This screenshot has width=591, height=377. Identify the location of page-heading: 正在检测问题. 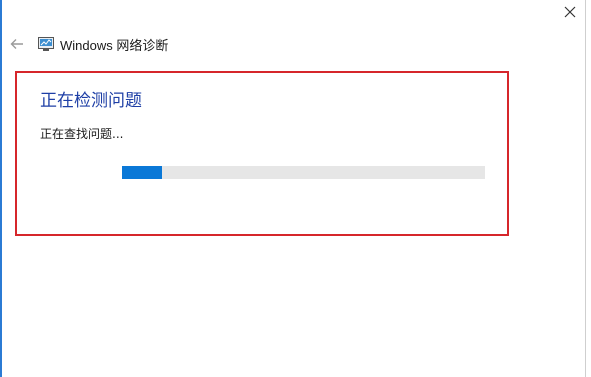
(91, 101).